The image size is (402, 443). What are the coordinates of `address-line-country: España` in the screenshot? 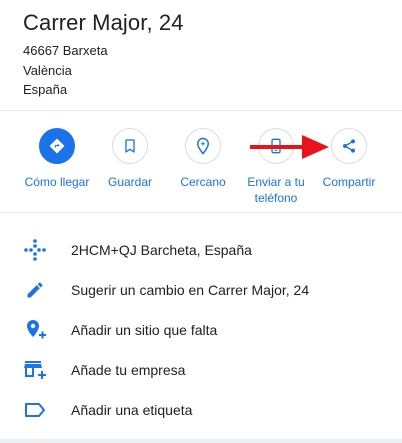 It's located at (45, 89).